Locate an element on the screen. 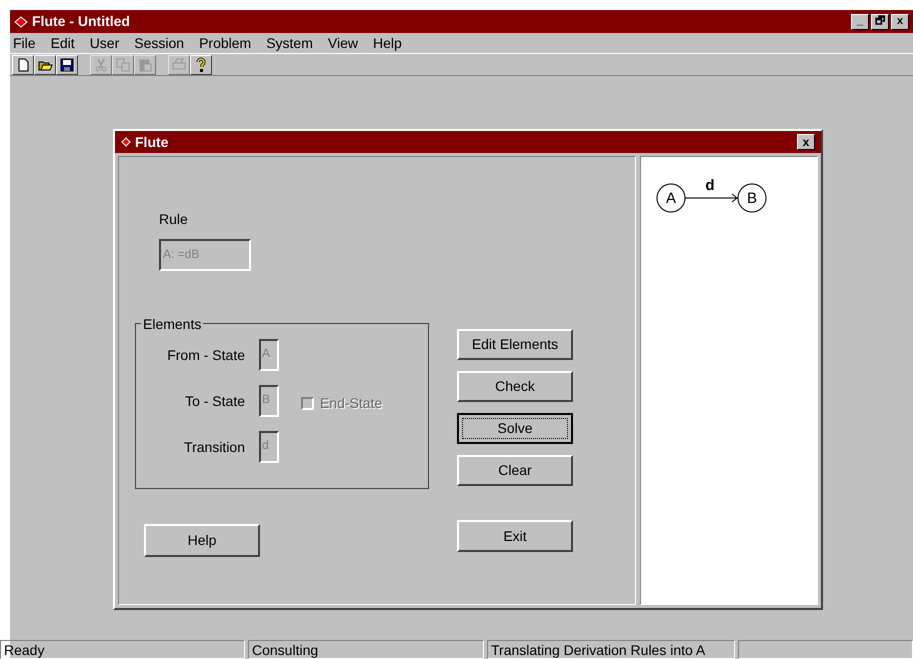  clipboard-icon is located at coordinates (145, 64).